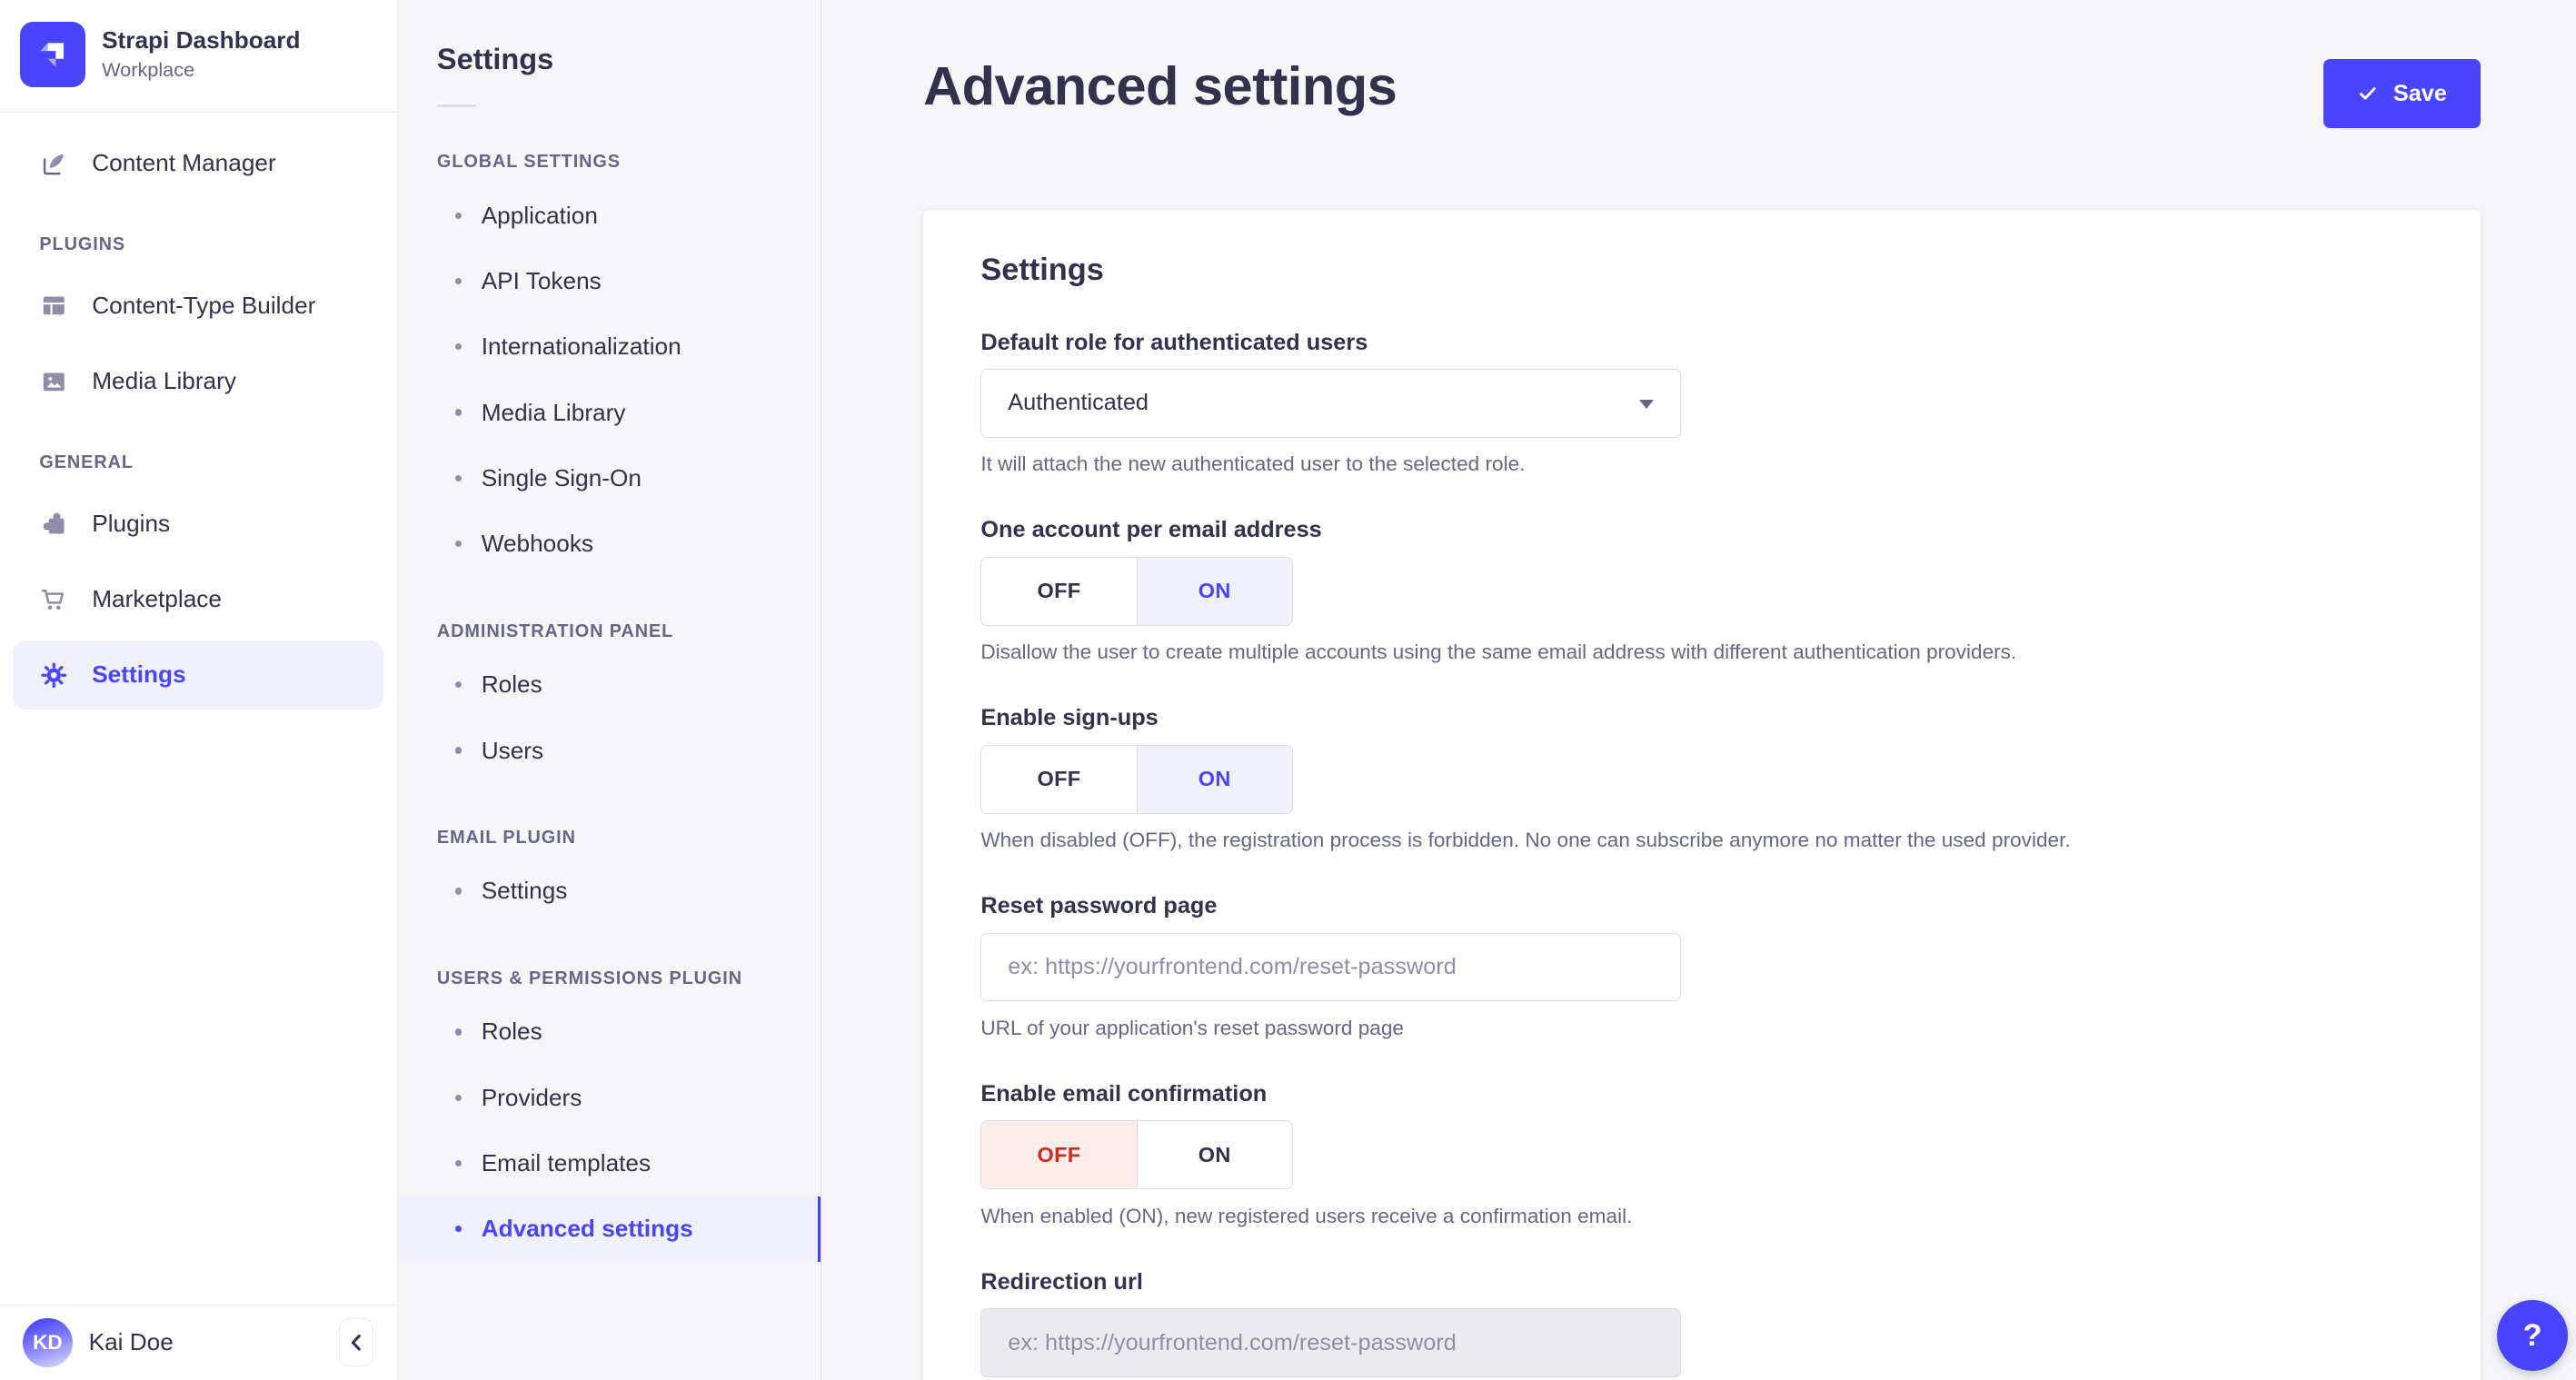 Image resolution: width=2576 pixels, height=1380 pixels. What do you see at coordinates (199, 452) in the screenshot?
I see `nav-section-general: GENERAL` at bounding box center [199, 452].